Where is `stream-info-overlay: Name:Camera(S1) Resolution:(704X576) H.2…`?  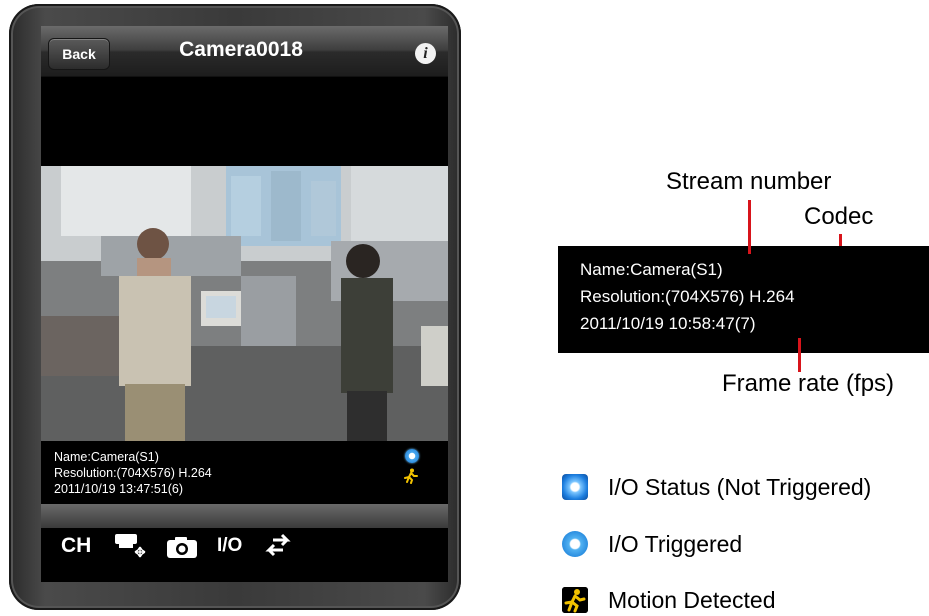 stream-info-overlay: Name:Camera(S1) Resolution:(704X576) H.2… is located at coordinates (133, 473).